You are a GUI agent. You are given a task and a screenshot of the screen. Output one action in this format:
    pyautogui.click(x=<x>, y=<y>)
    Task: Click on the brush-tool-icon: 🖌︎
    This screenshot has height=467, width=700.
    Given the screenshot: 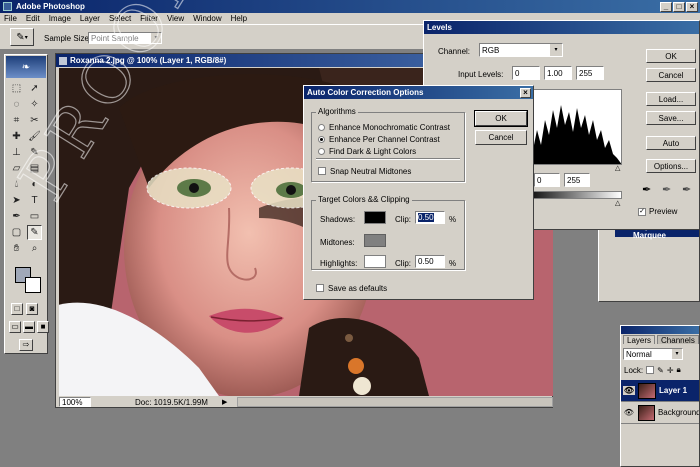 What is the action you would take?
    pyautogui.click(x=34, y=136)
    